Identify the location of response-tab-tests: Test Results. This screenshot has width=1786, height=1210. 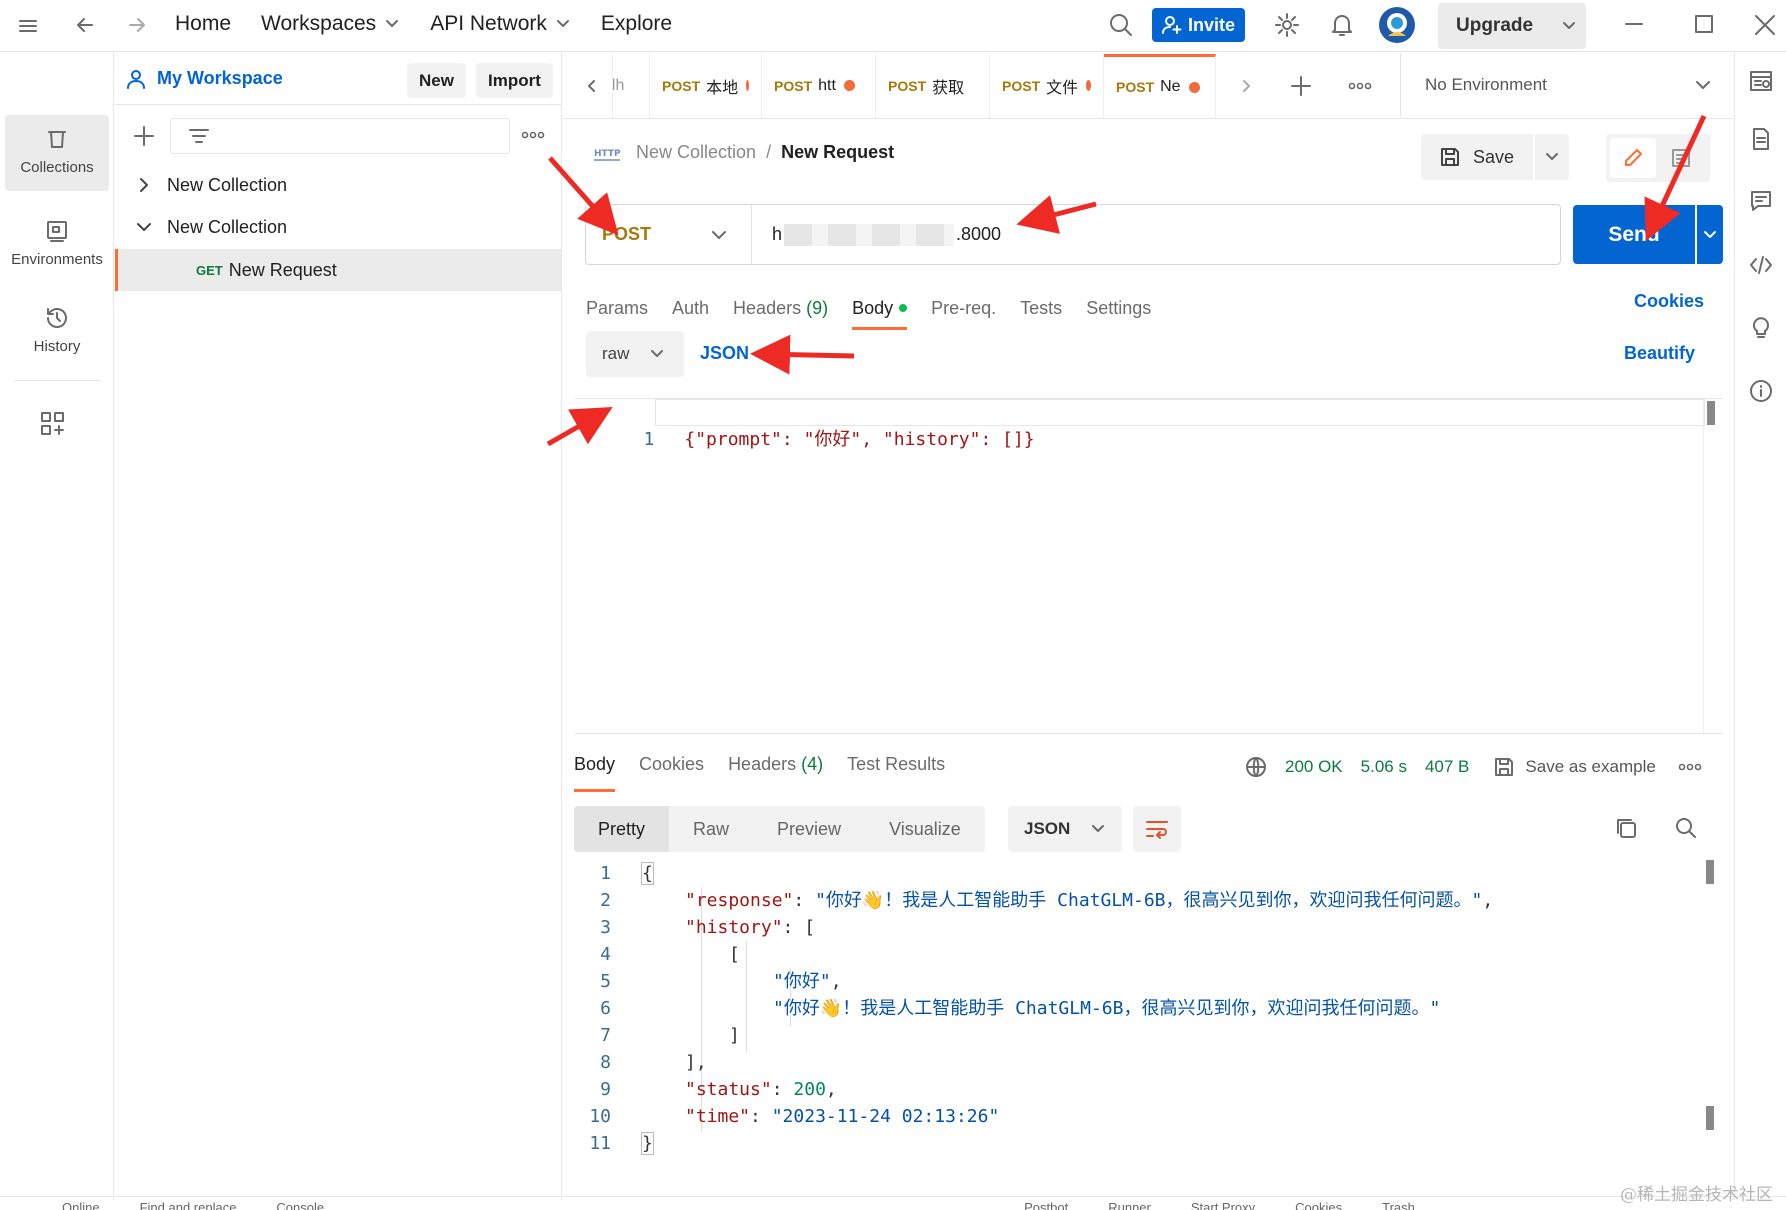
(896, 774).